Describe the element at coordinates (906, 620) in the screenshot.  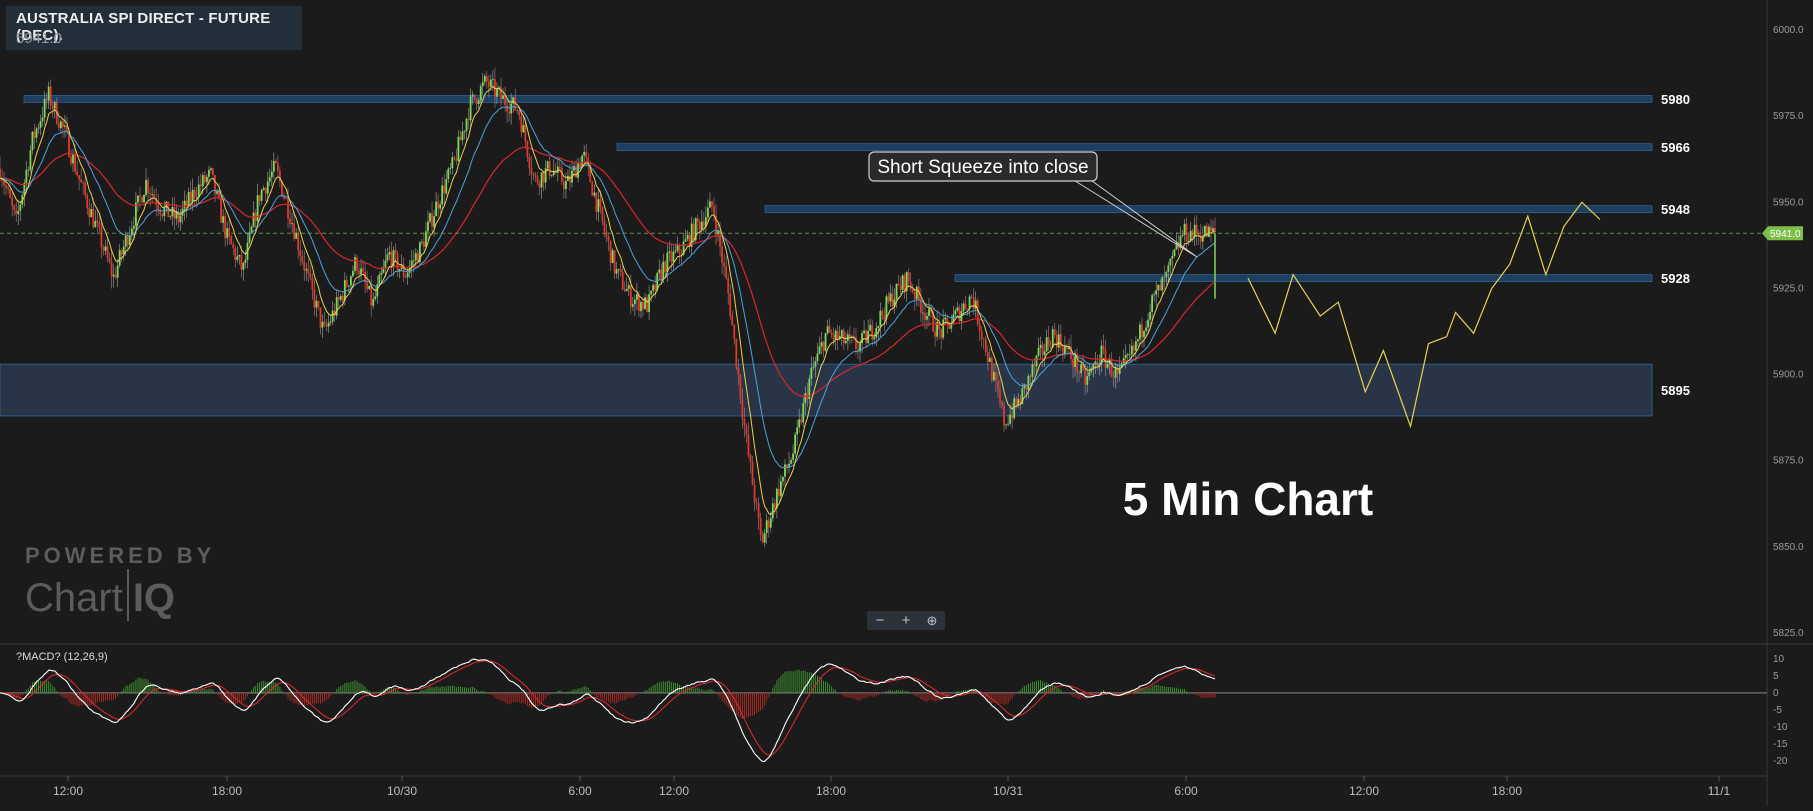
I see `zoom-in-button: +` at that location.